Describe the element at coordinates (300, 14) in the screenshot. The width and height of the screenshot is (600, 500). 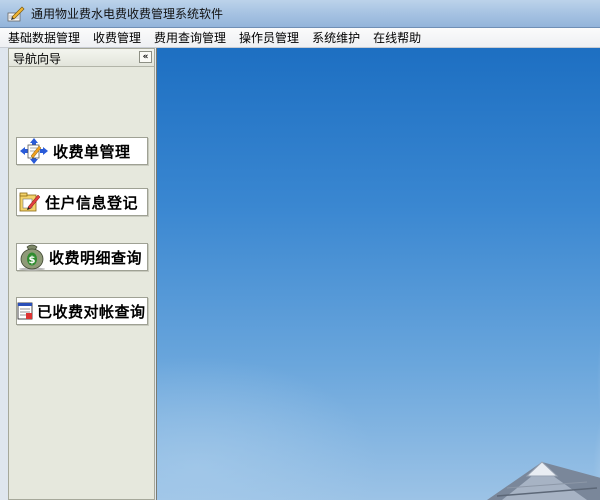
I see `title-bar: 通用物业费水电费收费管理系统软件` at that location.